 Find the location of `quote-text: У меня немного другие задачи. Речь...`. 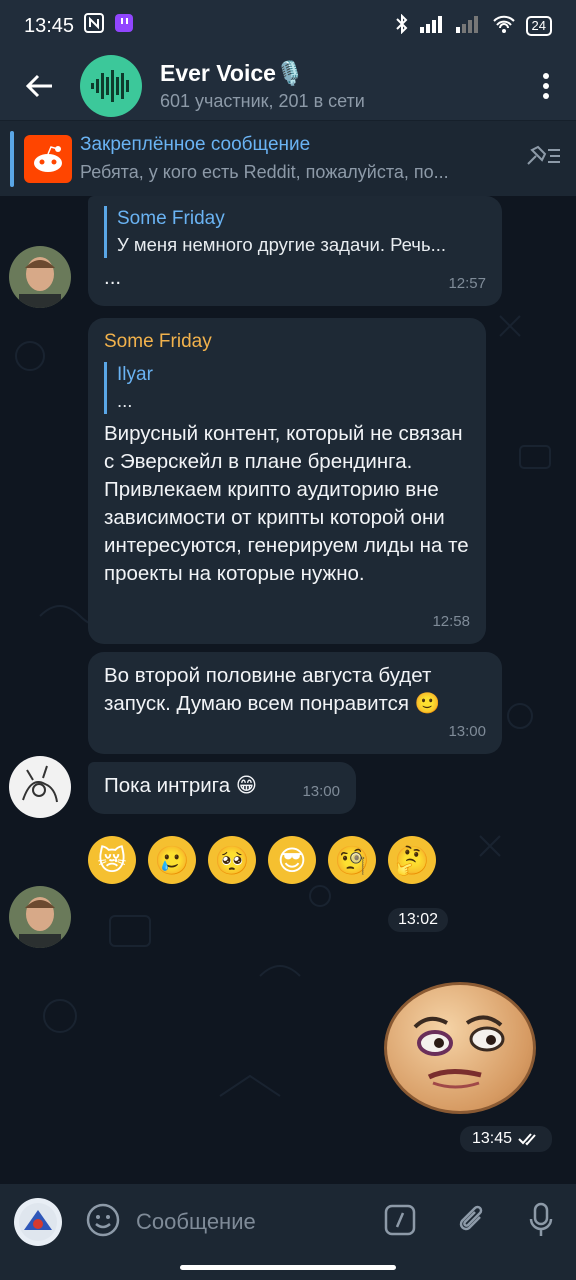

quote-text: У меня немного другие задачи. Речь... is located at coordinates (282, 244).